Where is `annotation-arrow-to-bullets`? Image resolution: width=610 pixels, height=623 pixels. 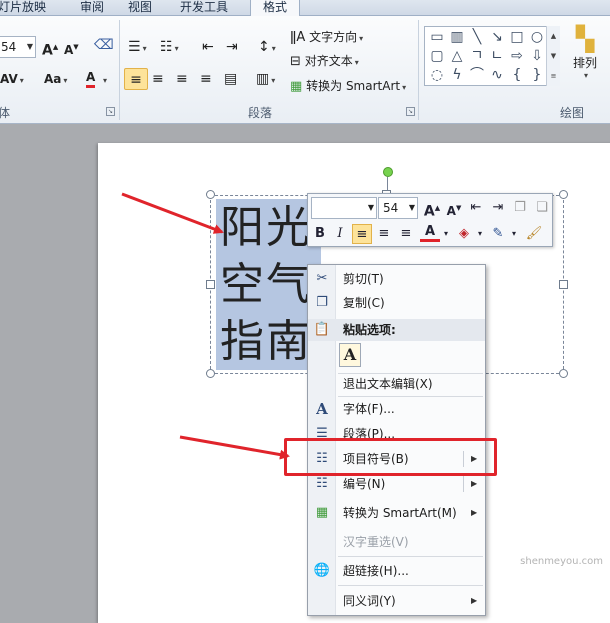
annotation-arrow-to-bullets is located at coordinates (234, 447).